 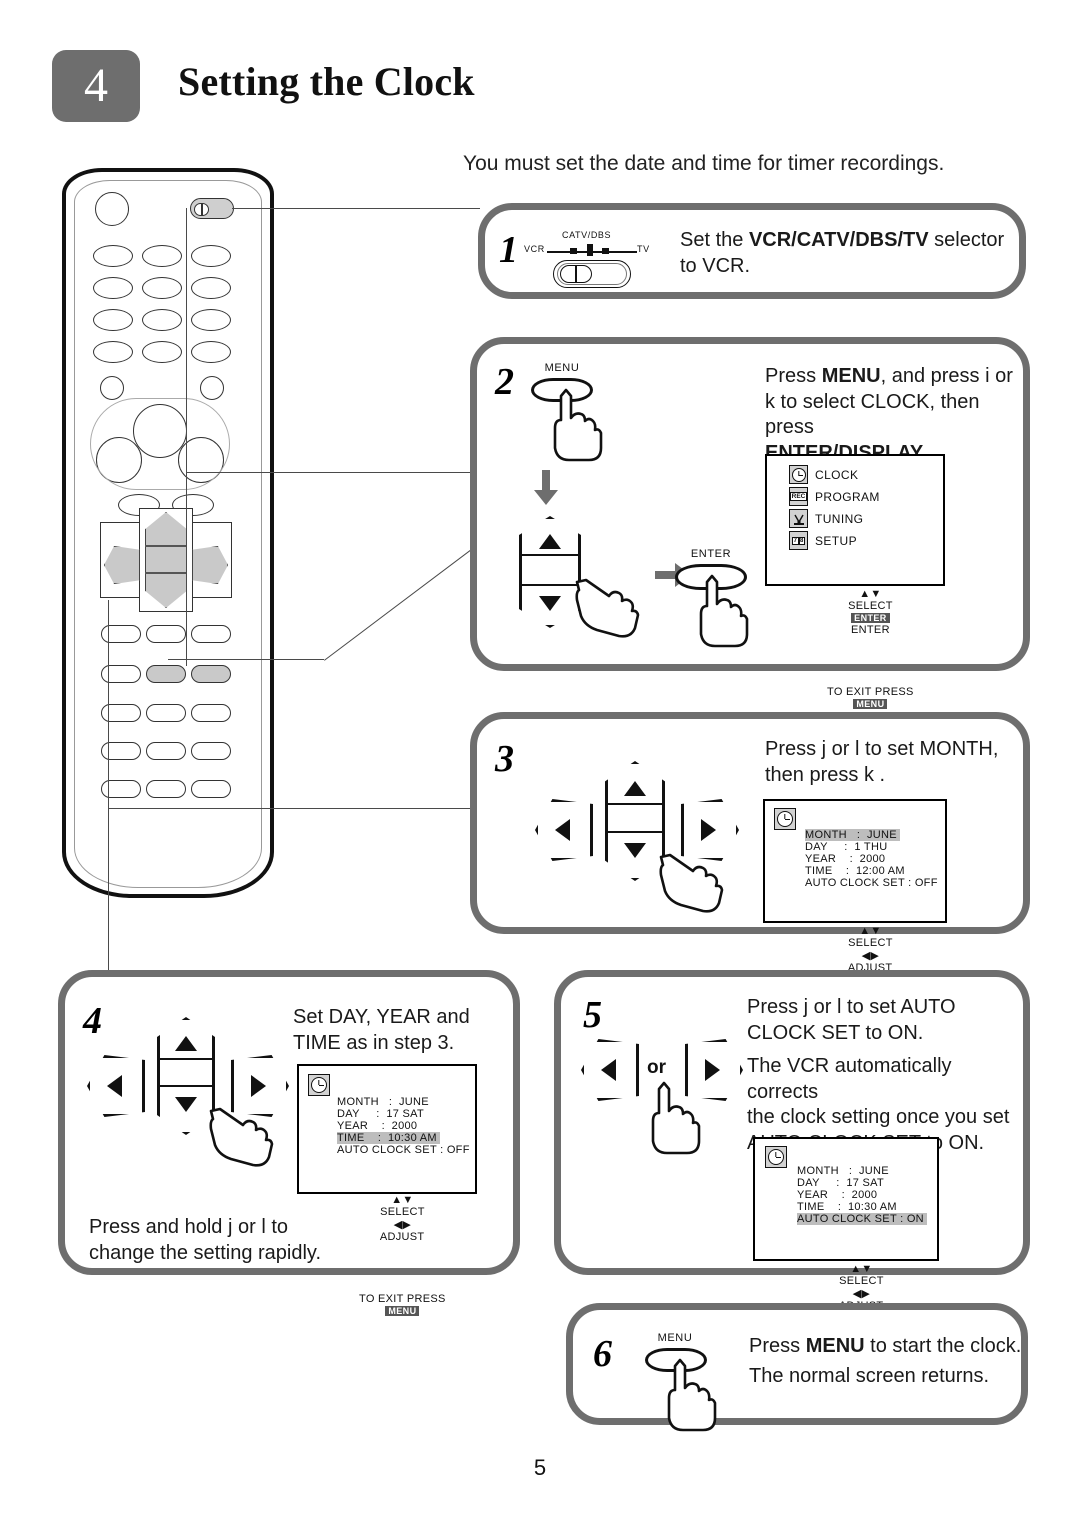 What do you see at coordinates (402, 1299) in the screenshot?
I see `osd-foot-exit: TO EXIT PRESS` at bounding box center [402, 1299].